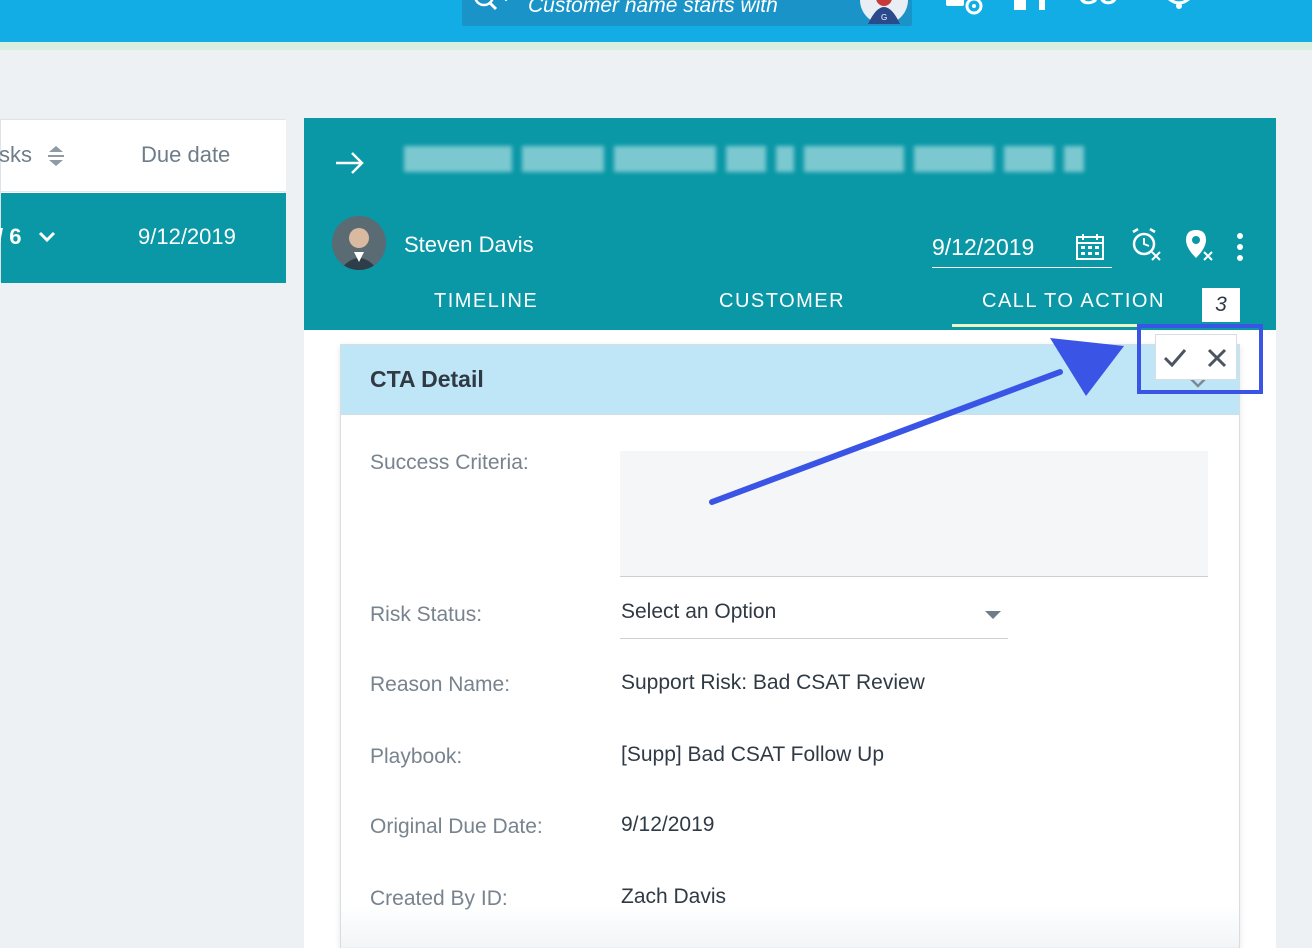 This screenshot has height=948, width=1312. I want to click on cta-owner-name: Steven Davis, so click(469, 245).